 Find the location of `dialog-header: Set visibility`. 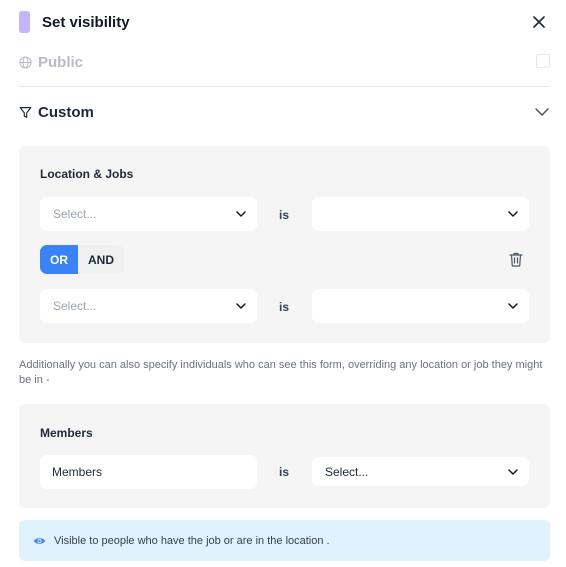

dialog-header: Set visibility is located at coordinates (284, 22).